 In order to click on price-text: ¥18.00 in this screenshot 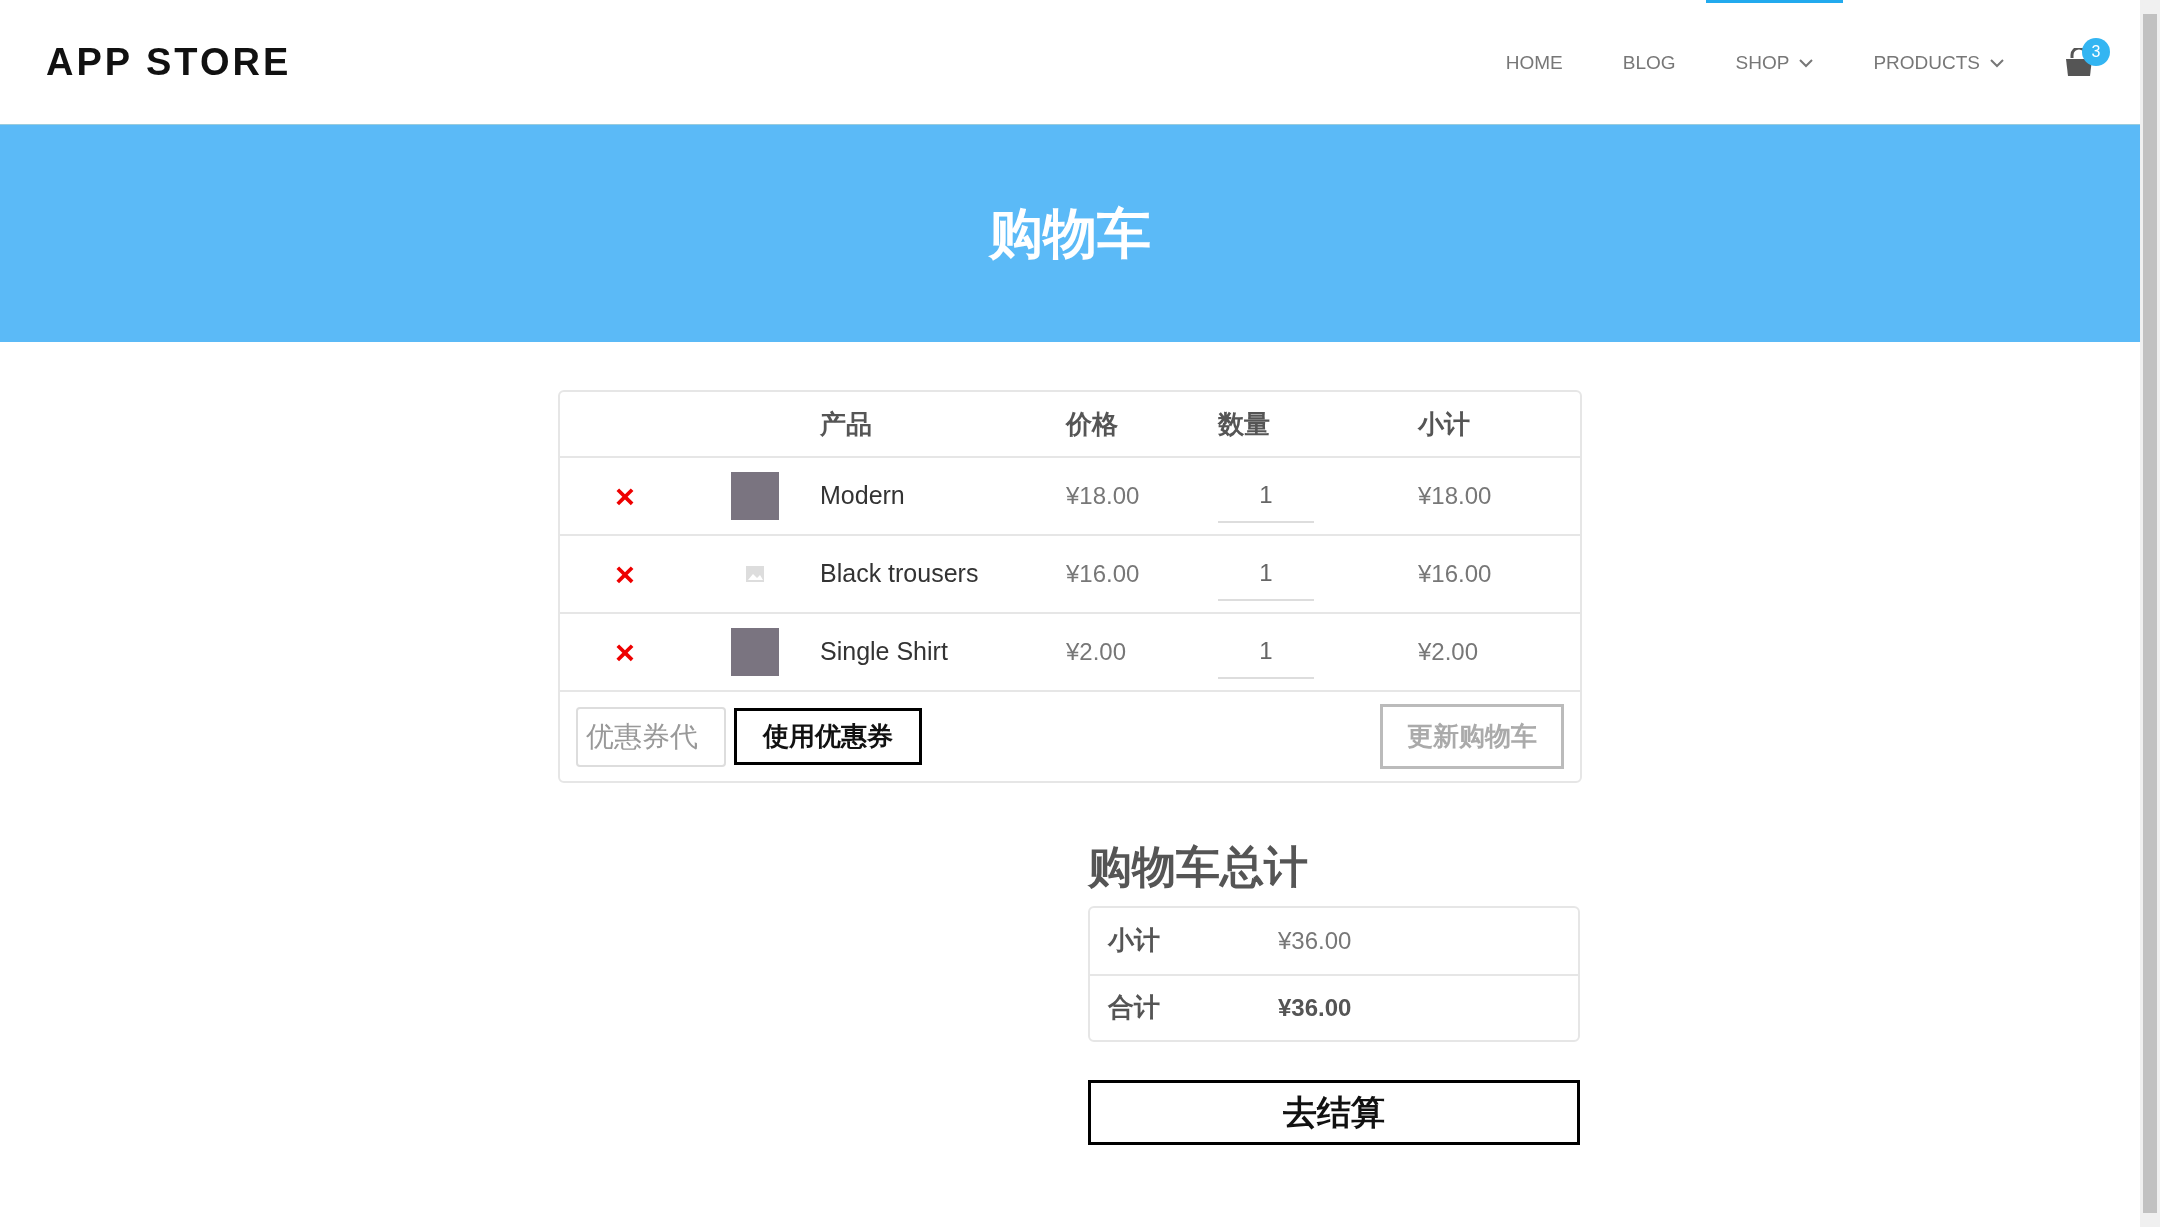, I will do `click(1103, 496)`.